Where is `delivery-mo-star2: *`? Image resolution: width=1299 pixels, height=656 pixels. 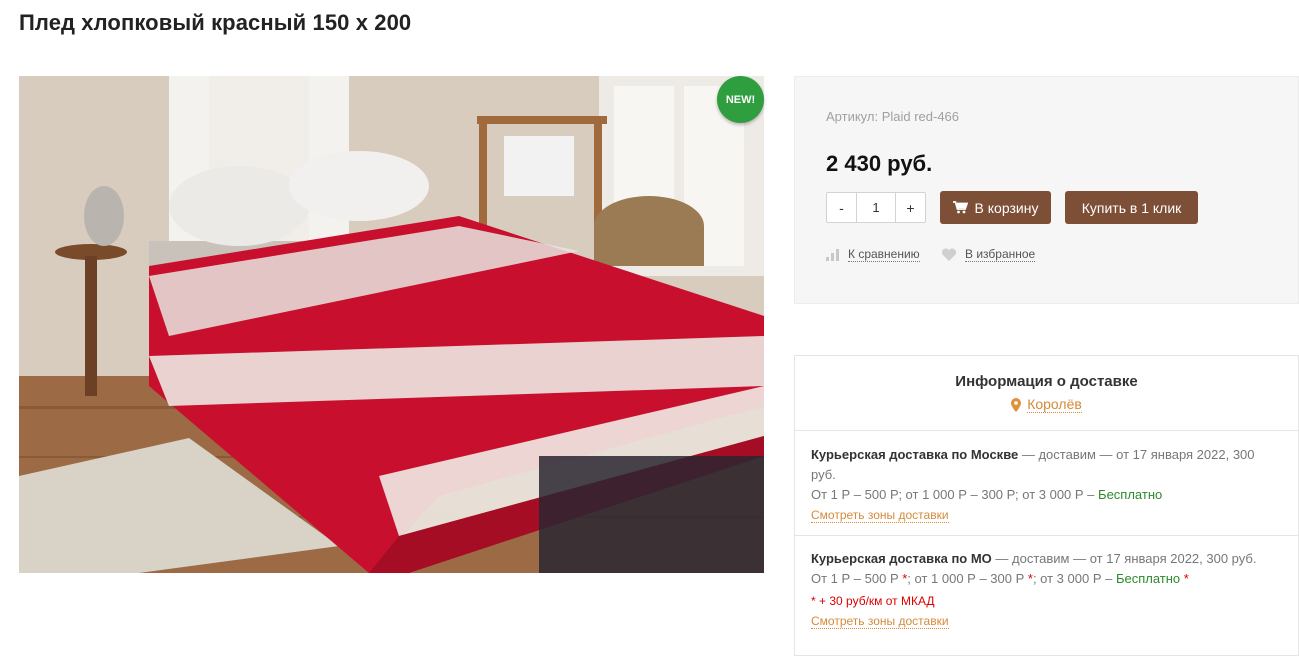 delivery-mo-star2: * is located at coordinates (1028, 578).